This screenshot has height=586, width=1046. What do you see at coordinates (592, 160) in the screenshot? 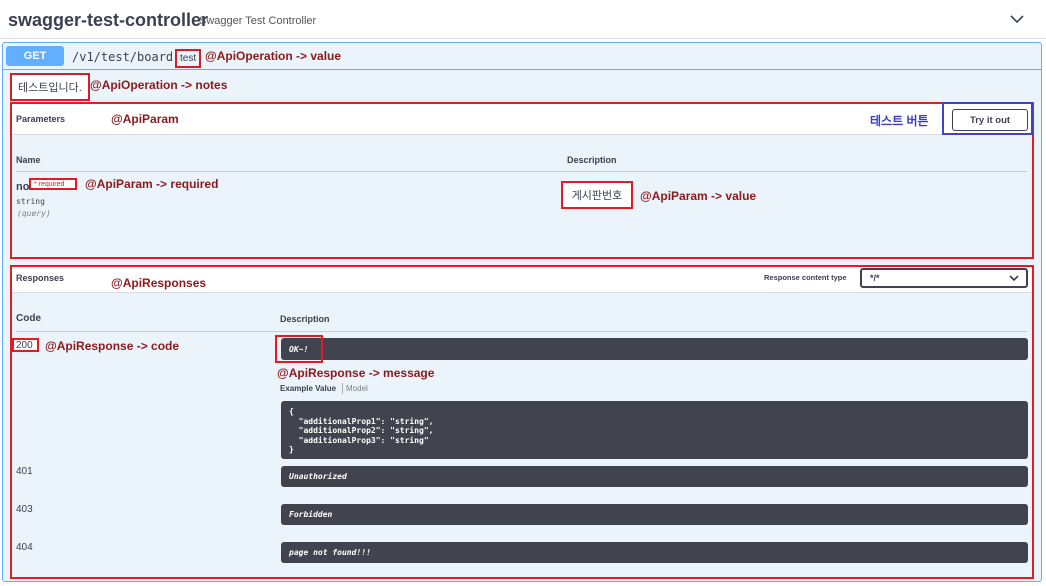
I see `param-col-description: Description` at bounding box center [592, 160].